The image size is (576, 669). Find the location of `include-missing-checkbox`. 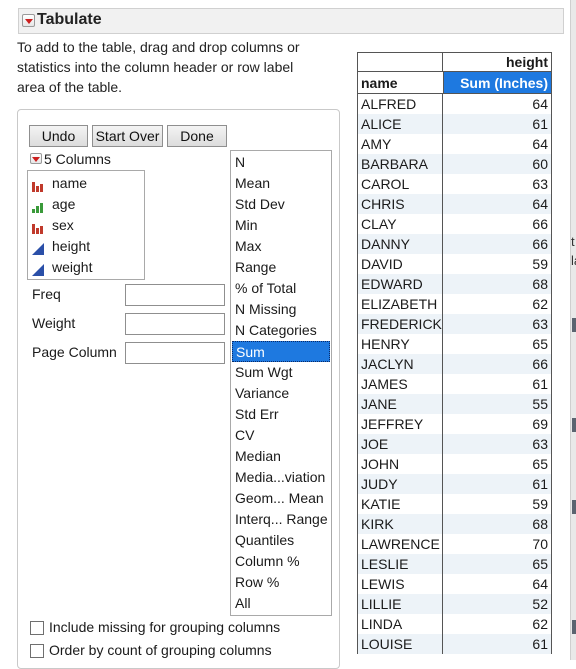

include-missing-checkbox is located at coordinates (37, 628).